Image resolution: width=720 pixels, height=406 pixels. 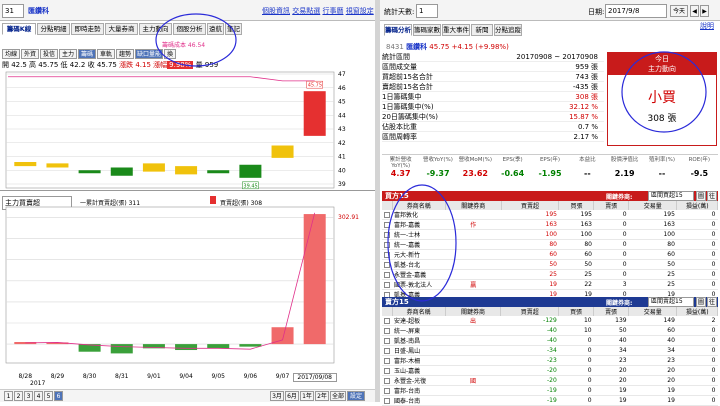 I want to click on tab-news: 新聞, so click(x=482, y=30).